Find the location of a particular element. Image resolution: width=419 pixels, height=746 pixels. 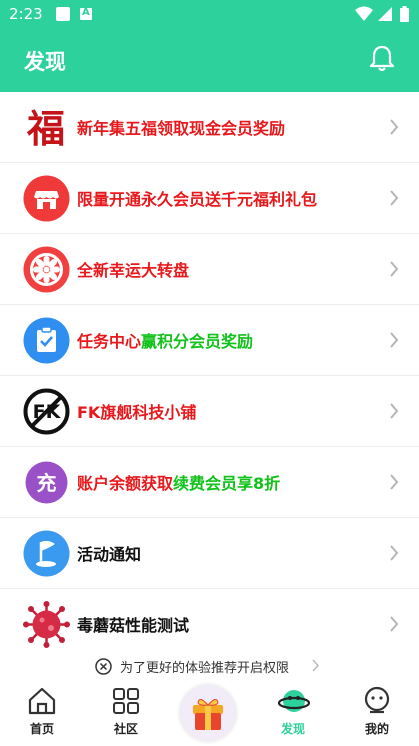

app-bar: 发现 is located at coordinates (209, 60).